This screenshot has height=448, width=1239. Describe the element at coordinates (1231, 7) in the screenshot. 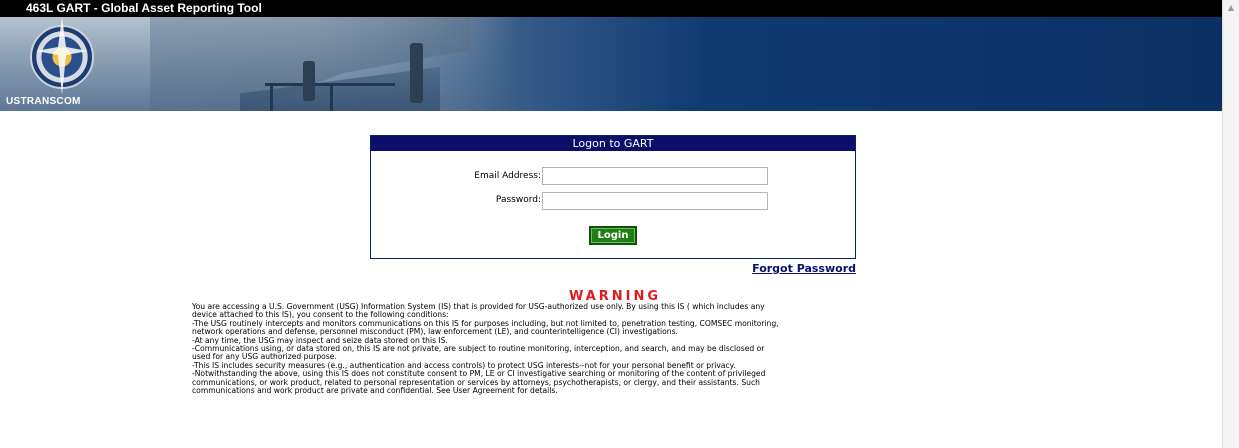

I see `scroll-up-arrow-icon: ▲` at that location.